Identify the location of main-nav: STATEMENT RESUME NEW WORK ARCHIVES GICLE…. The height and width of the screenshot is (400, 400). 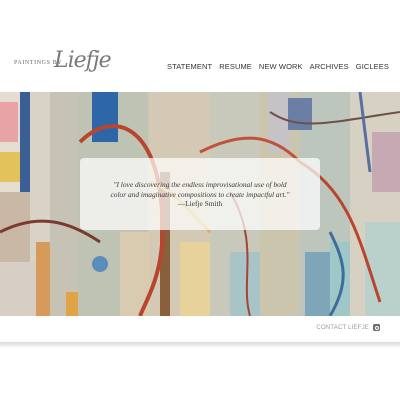
(278, 66).